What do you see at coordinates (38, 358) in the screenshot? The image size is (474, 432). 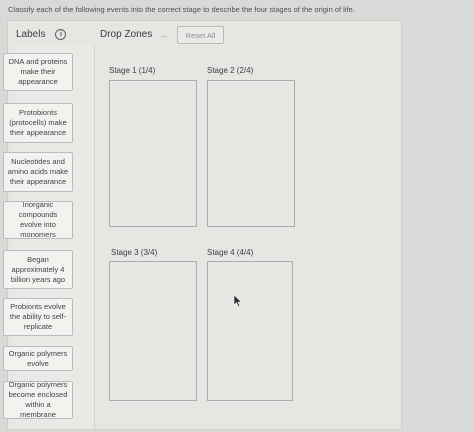 I see `label-chip: Organic polymers evolve` at bounding box center [38, 358].